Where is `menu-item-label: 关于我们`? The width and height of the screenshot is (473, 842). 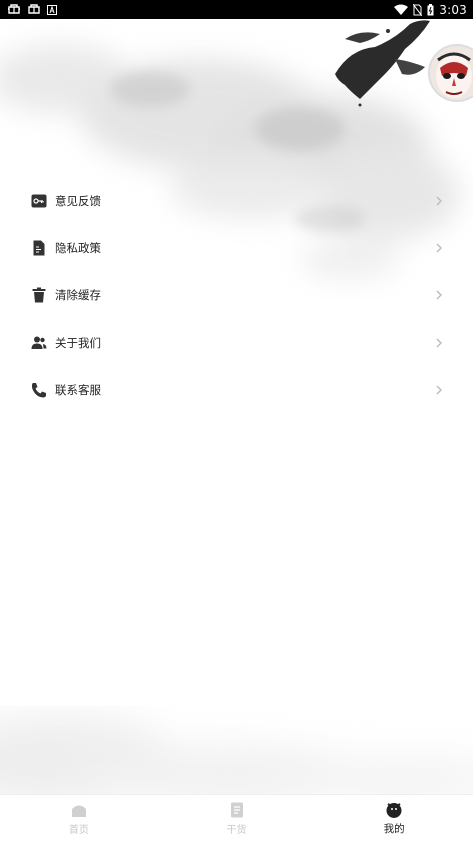 menu-item-label: 关于我们 is located at coordinates (78, 342).